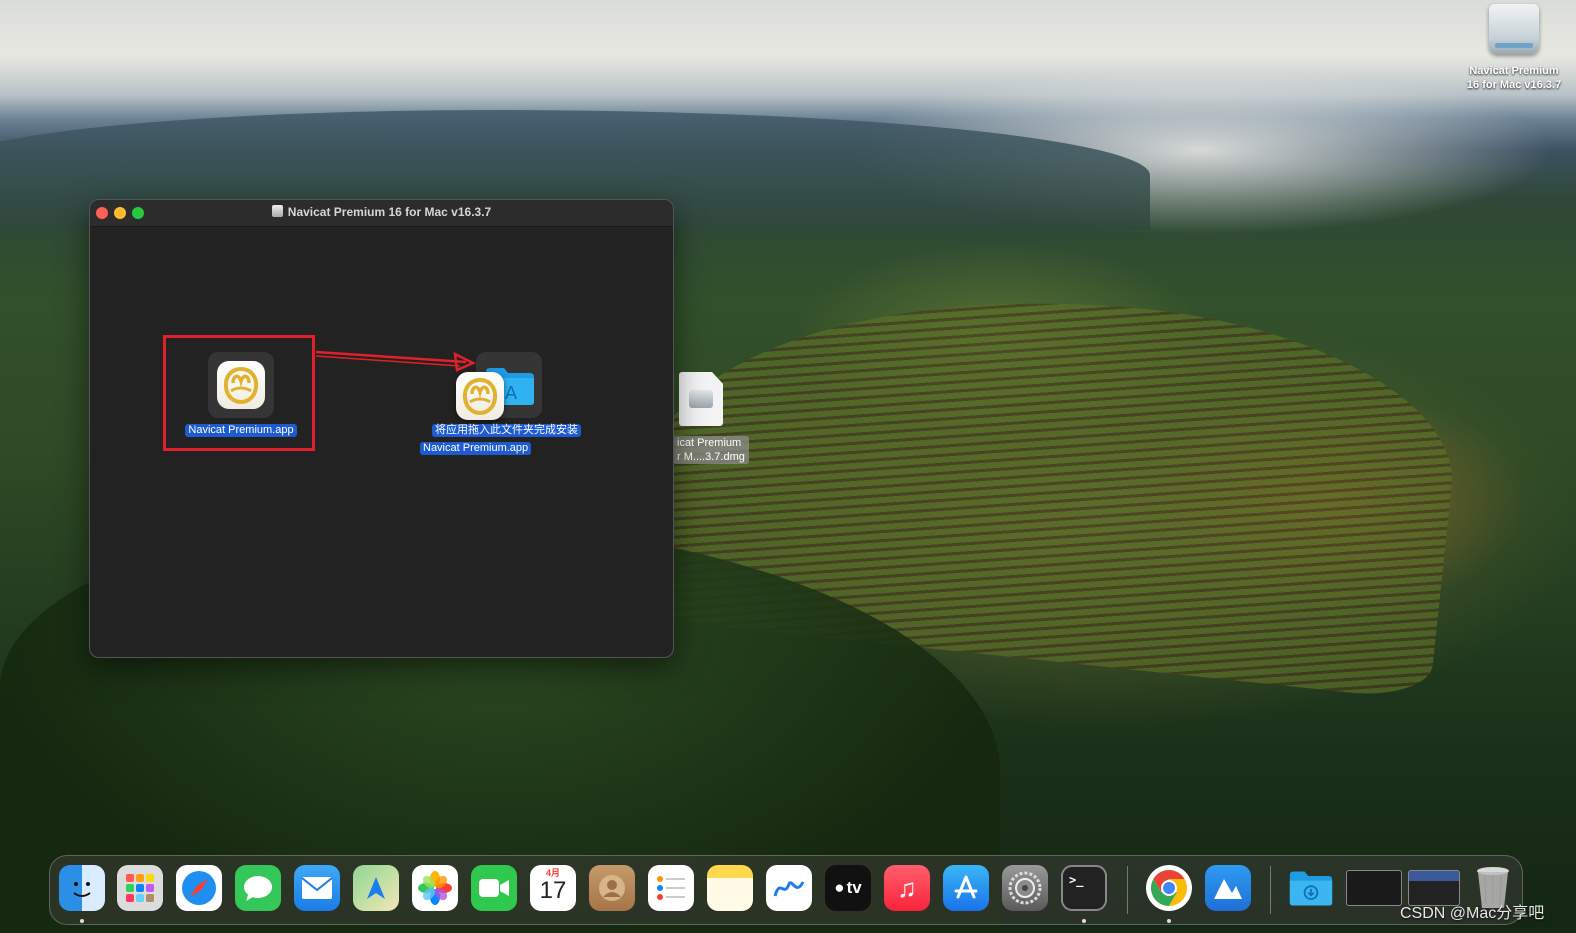 The height and width of the screenshot is (933, 1576). I want to click on music-icon: ♫, so click(907, 888).